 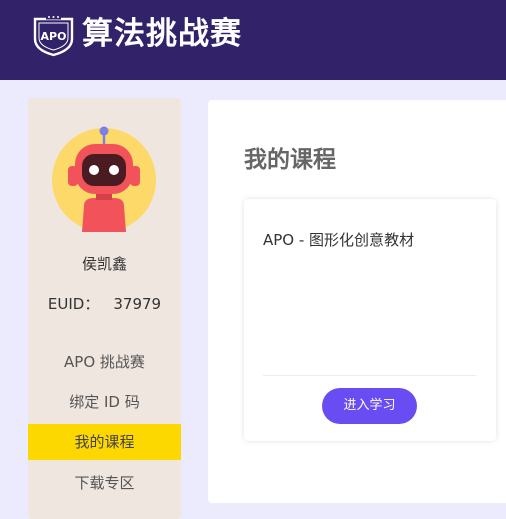 I want to click on course-title: APO - 图形化创意教材, so click(x=339, y=240).